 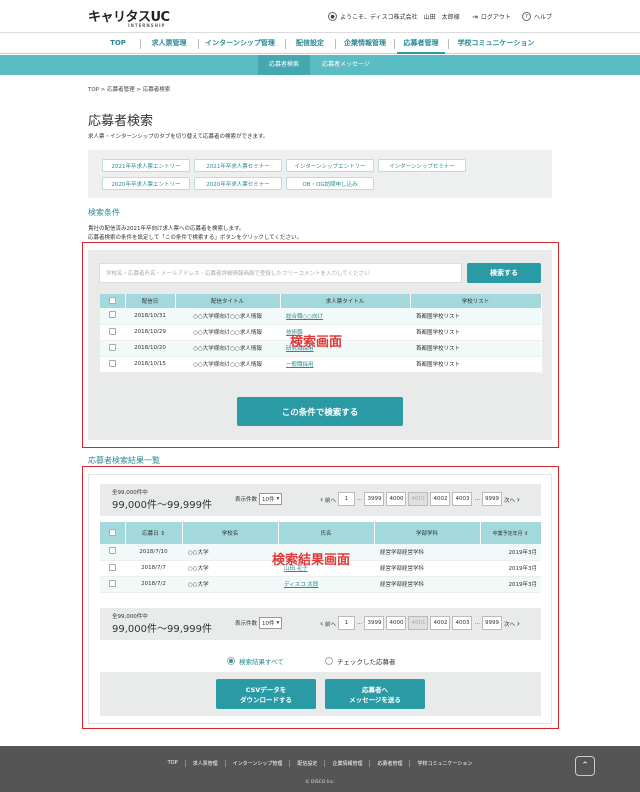 What do you see at coordinates (173, 763) in the screenshot?
I see `footer-link: TOP` at bounding box center [173, 763].